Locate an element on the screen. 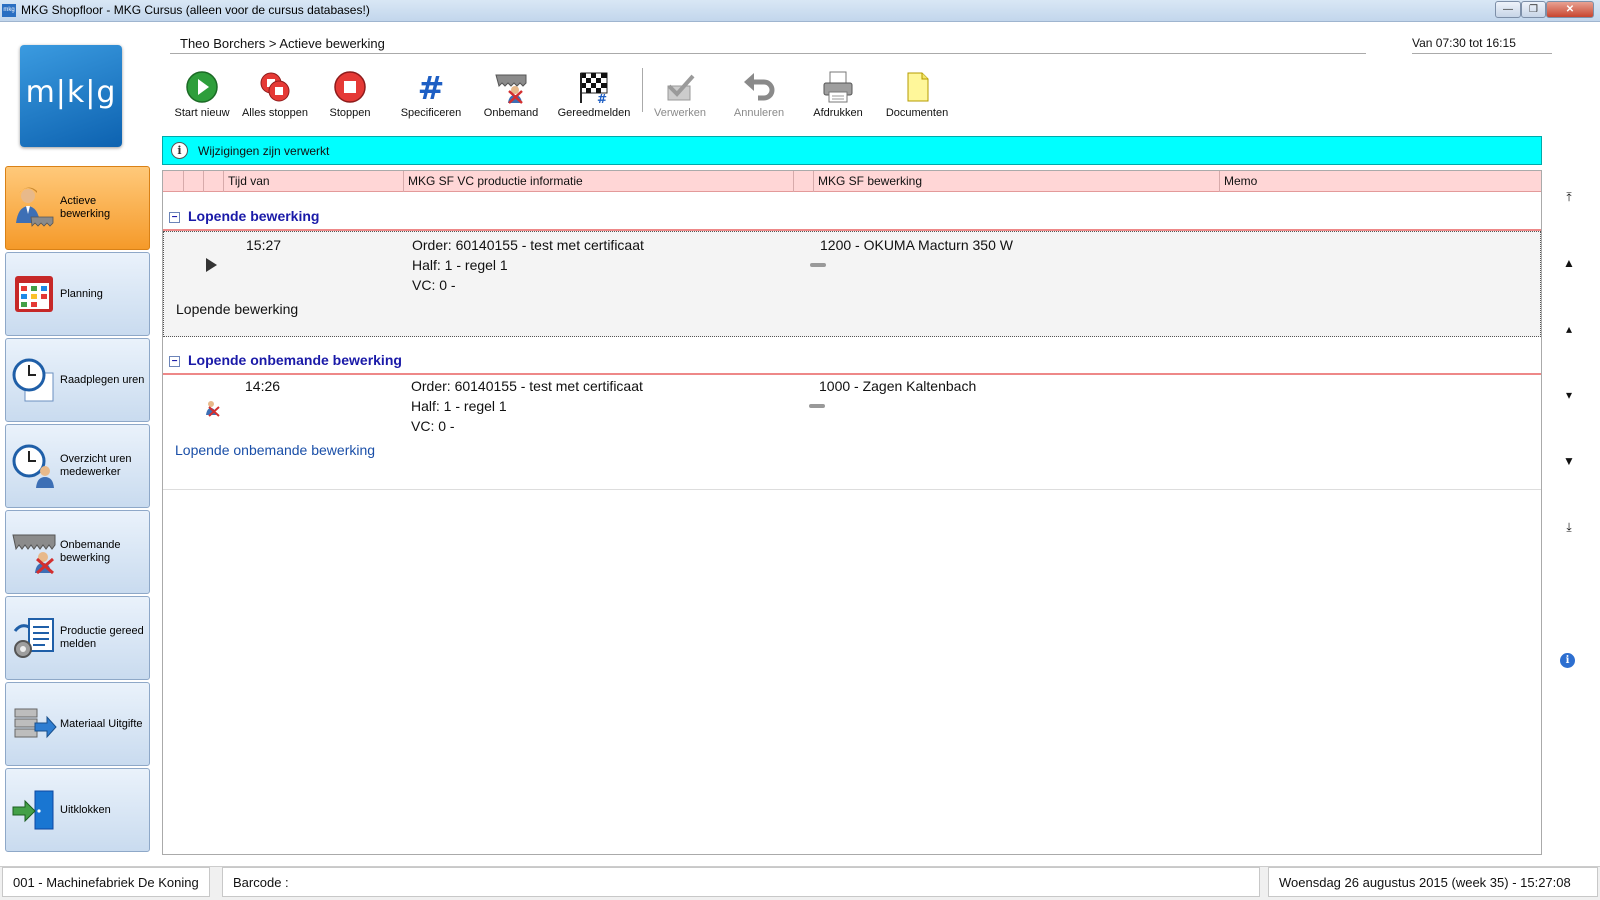 The width and height of the screenshot is (1600, 900). app-icon: mkg is located at coordinates (9, 10).